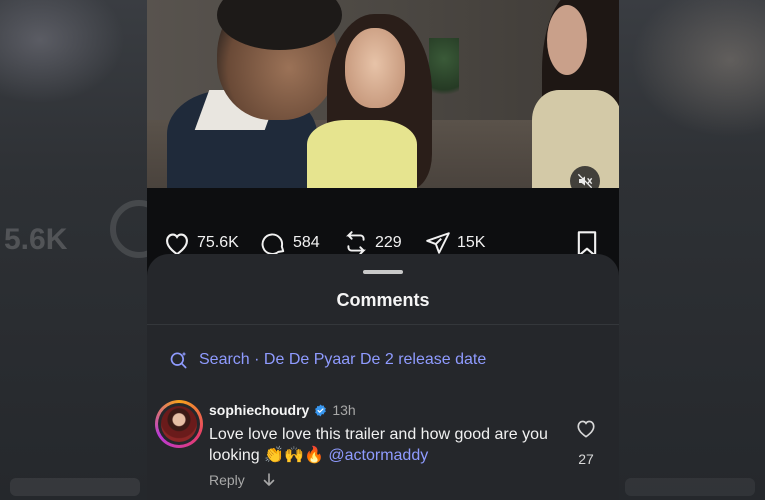 The image size is (765, 500). I want to click on share-count: 15K, so click(471, 242).